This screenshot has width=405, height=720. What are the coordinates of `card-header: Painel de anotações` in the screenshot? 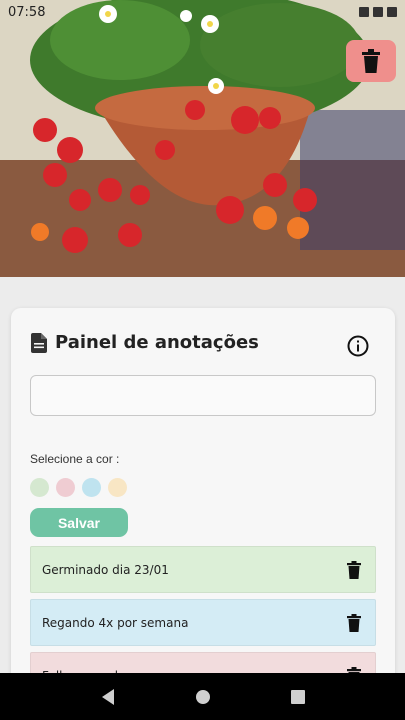 It's located at (145, 342).